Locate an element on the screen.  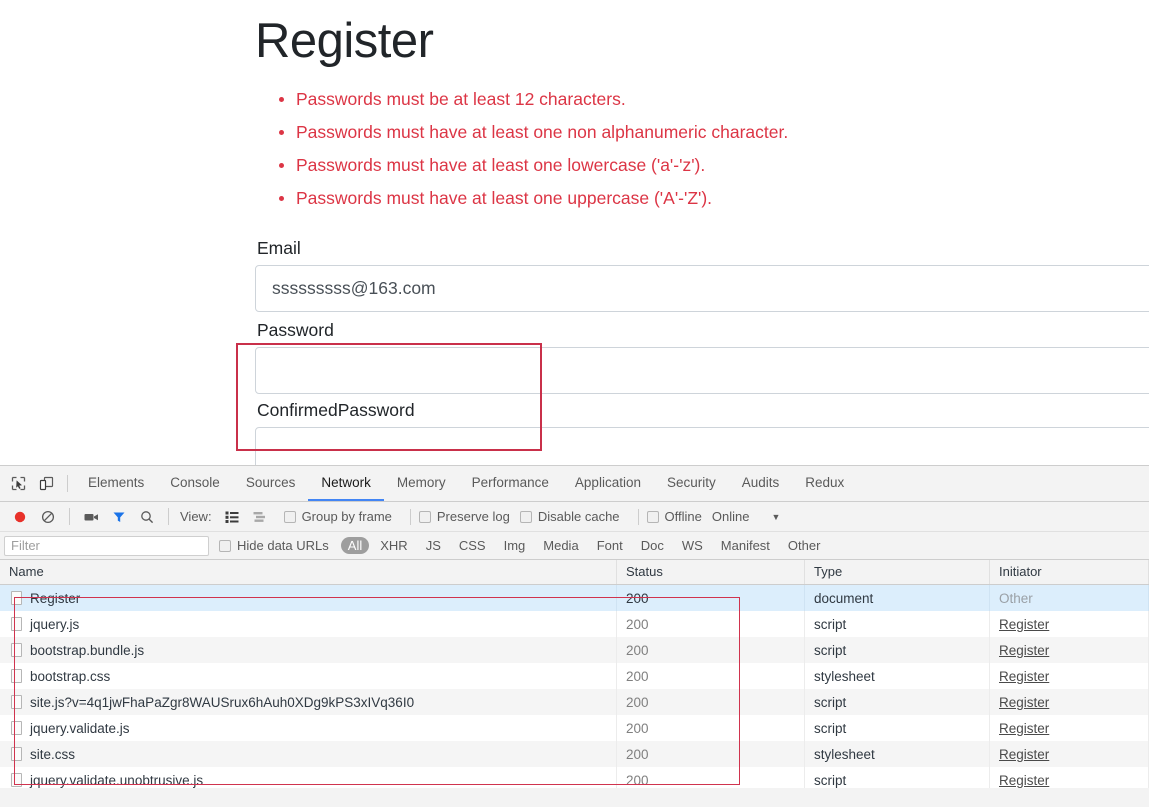
table-row: bootstrap.css 200 stylesheet Register is located at coordinates (574, 676).